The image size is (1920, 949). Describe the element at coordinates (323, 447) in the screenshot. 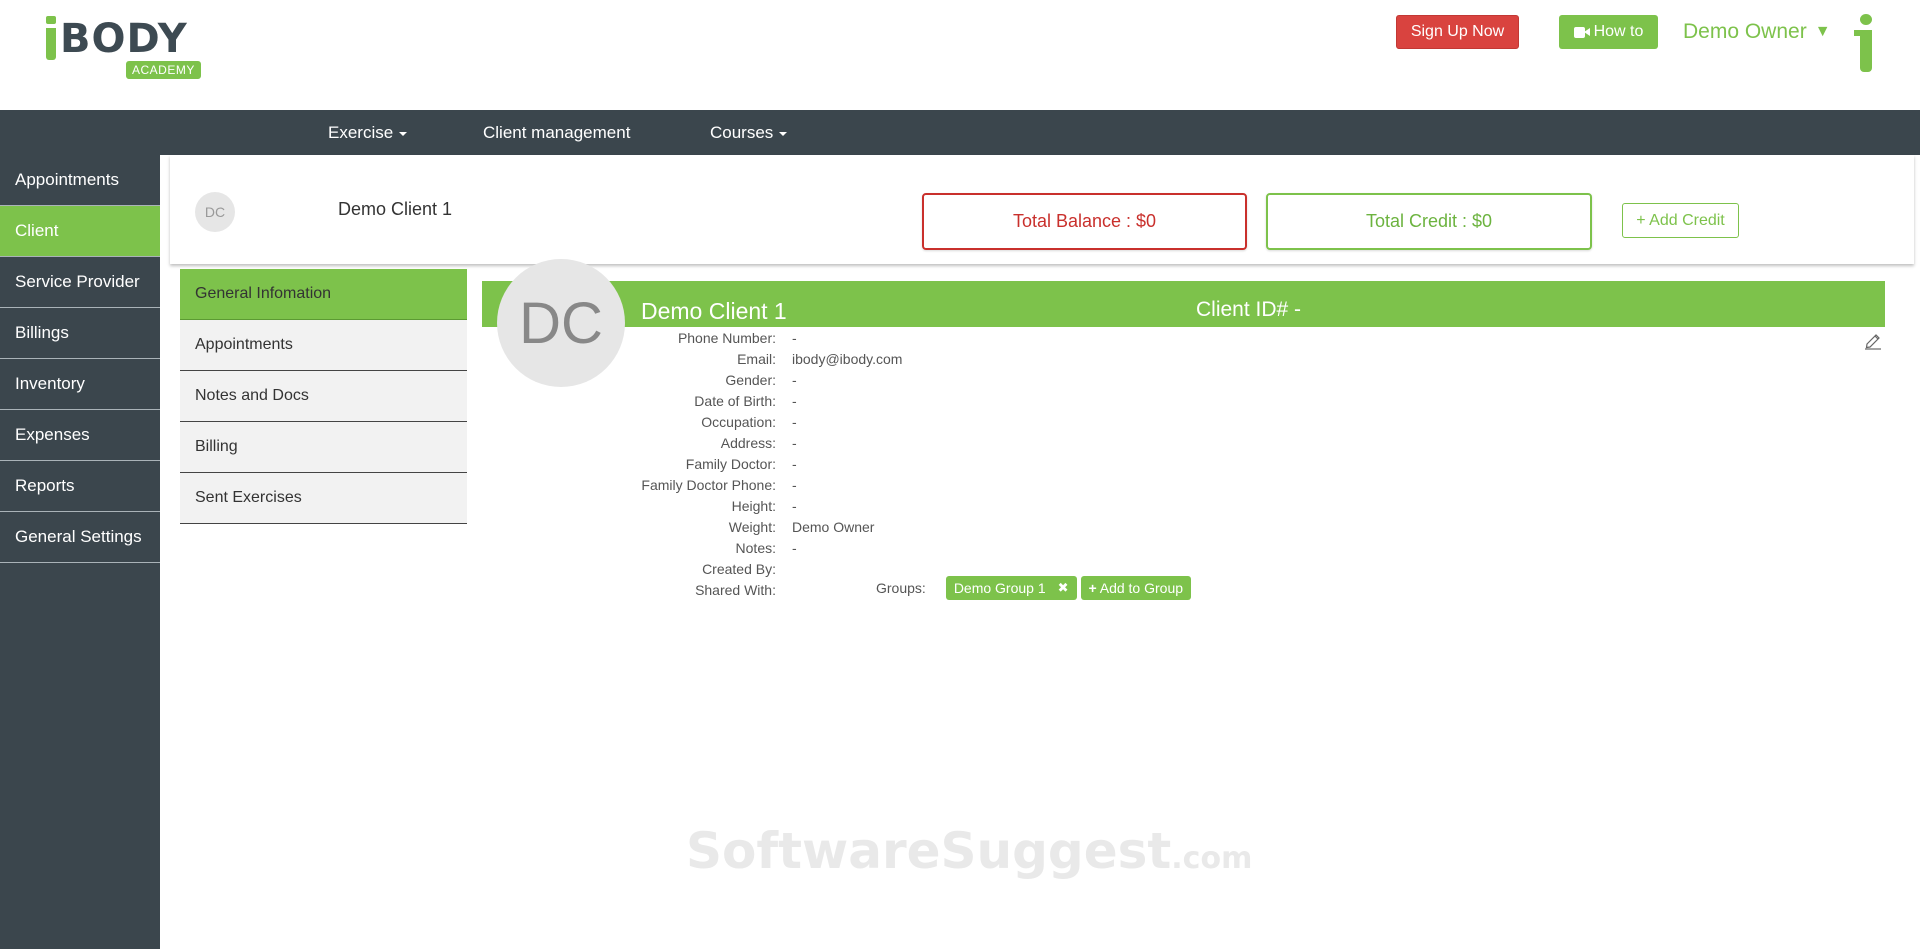

I see `tab-billing: Billing` at that location.